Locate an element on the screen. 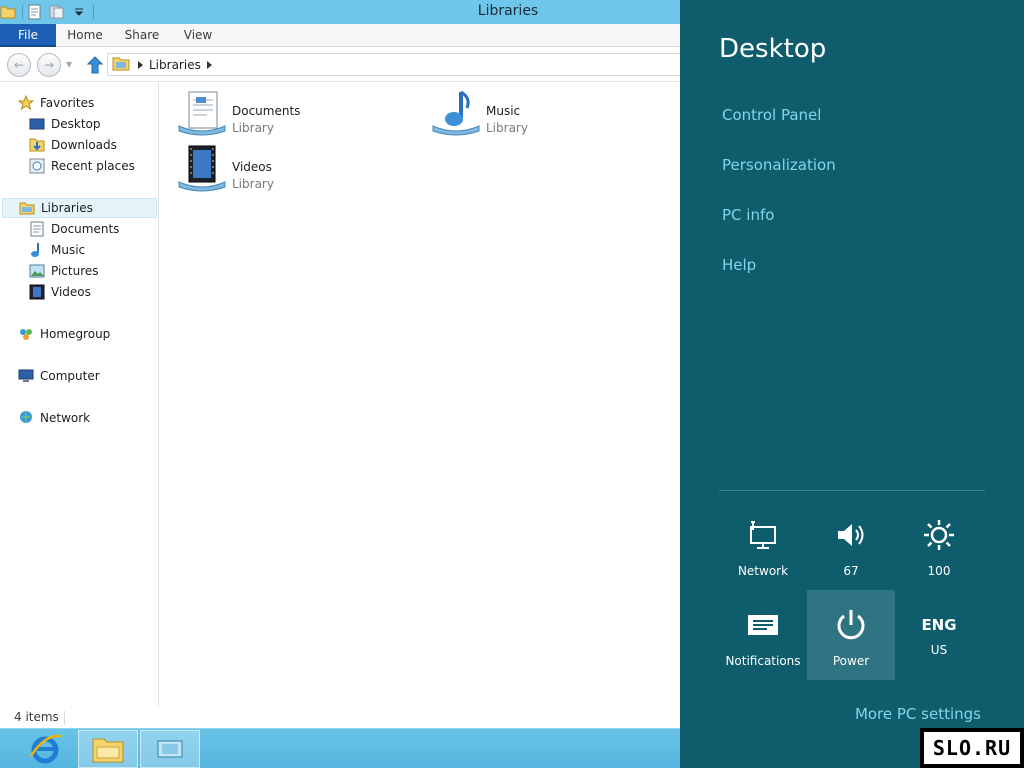 The height and width of the screenshot is (768, 1024). status-separator is located at coordinates (64, 718).